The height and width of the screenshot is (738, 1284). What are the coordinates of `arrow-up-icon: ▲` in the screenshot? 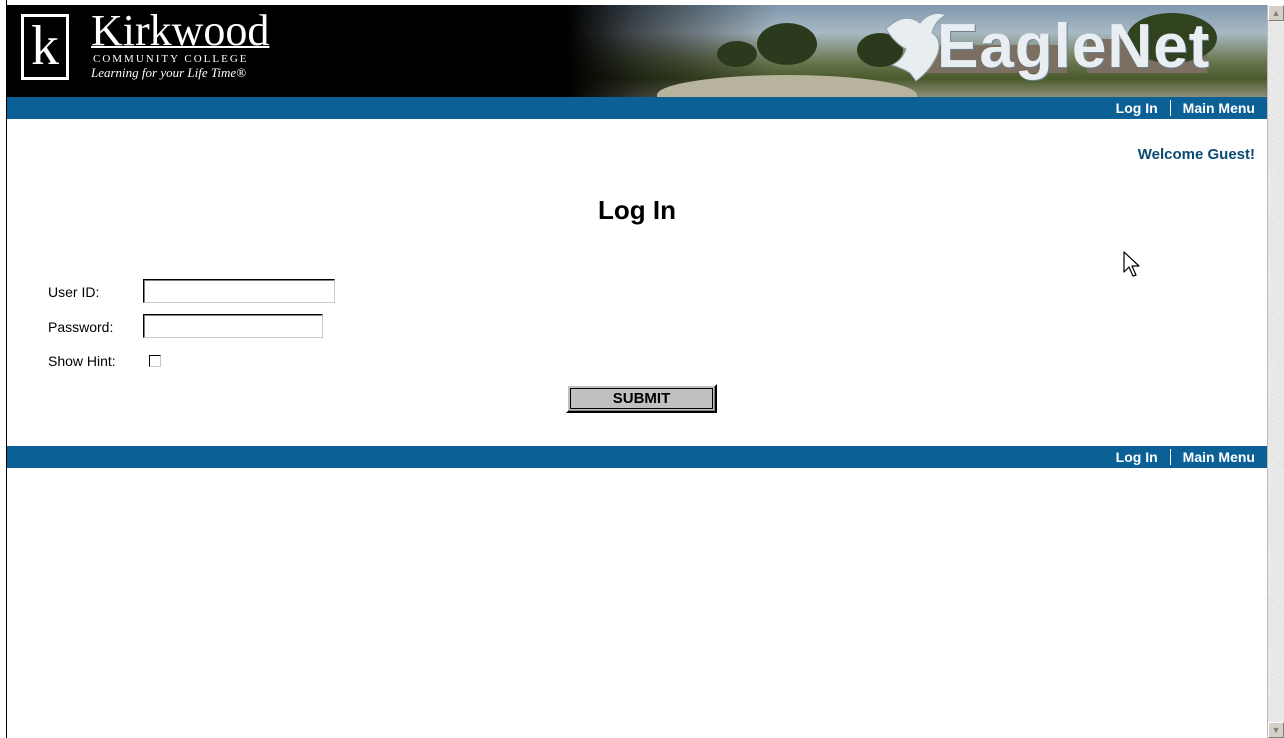 It's located at (1276, 13).